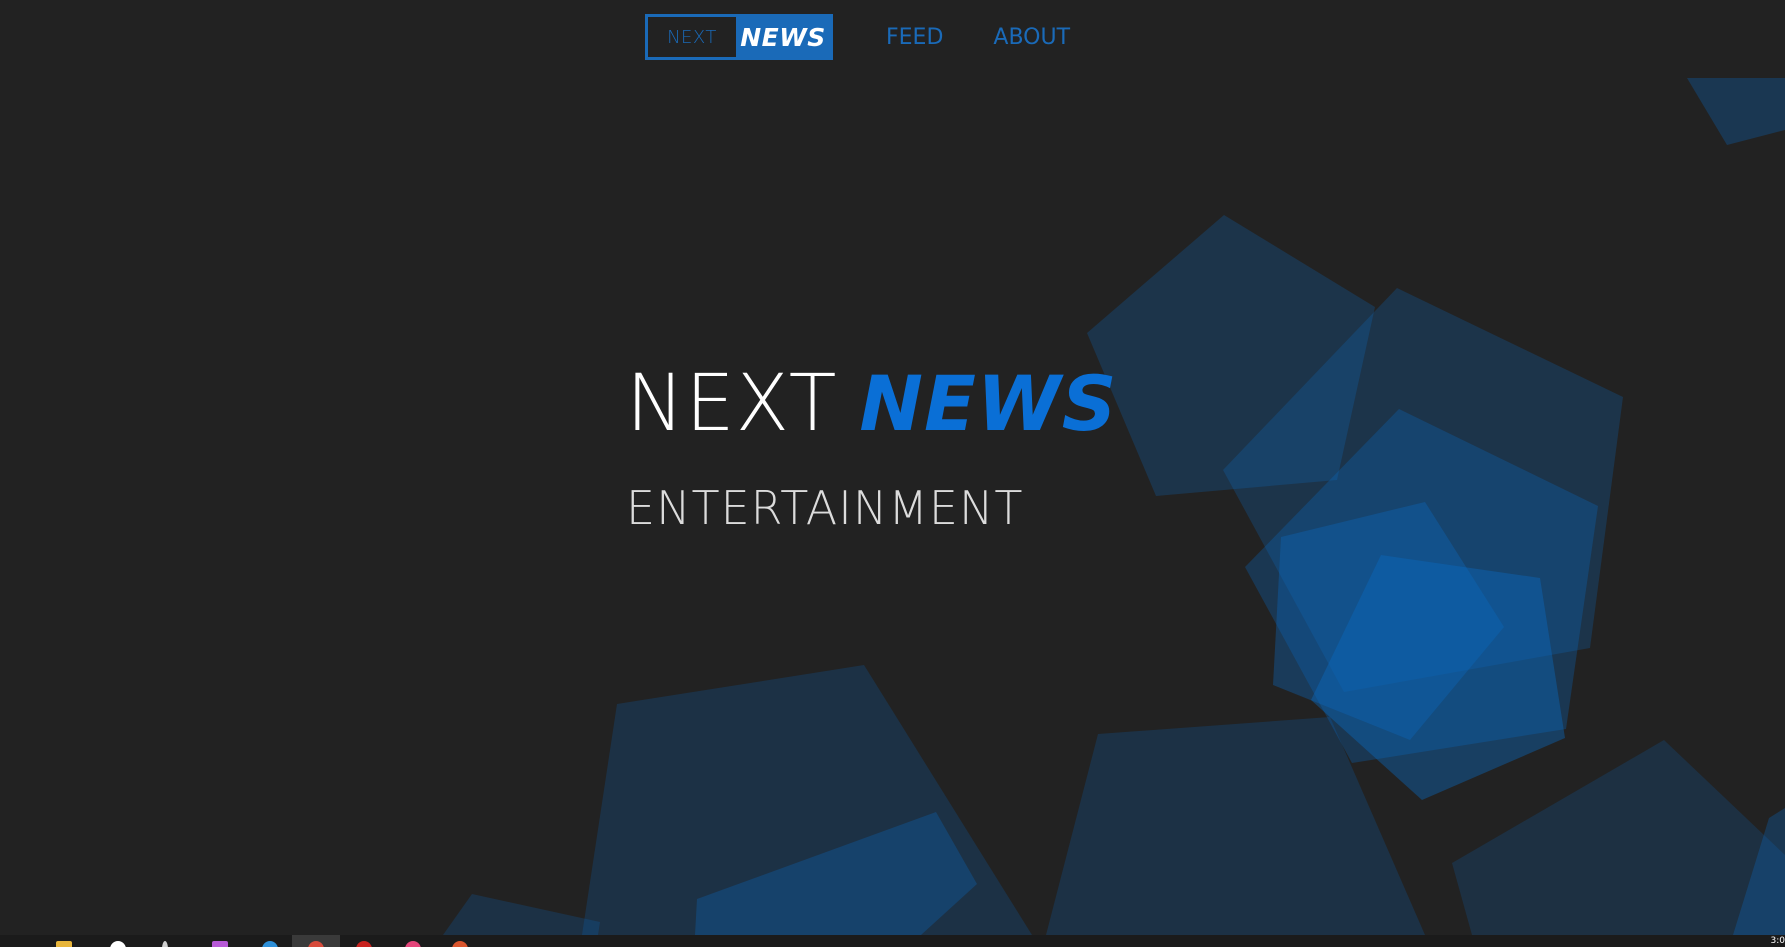 Image resolution: width=1785 pixels, height=947 pixels. I want to click on hero: NEXT NEWS ENTERTAINMENT, so click(871, 450).